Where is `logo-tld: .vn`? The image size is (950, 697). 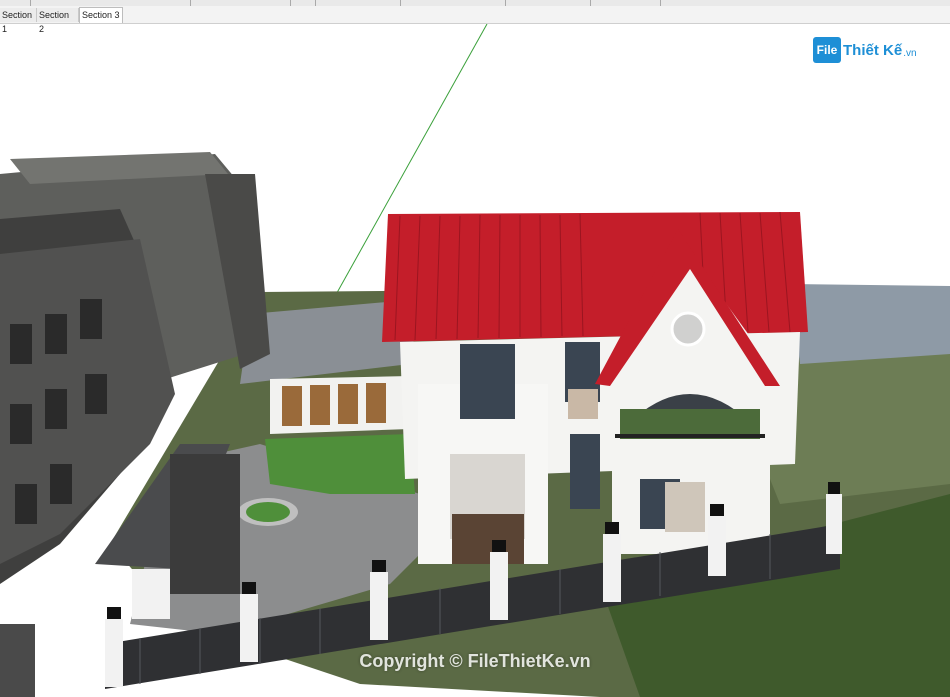 logo-tld: .vn is located at coordinates (910, 53).